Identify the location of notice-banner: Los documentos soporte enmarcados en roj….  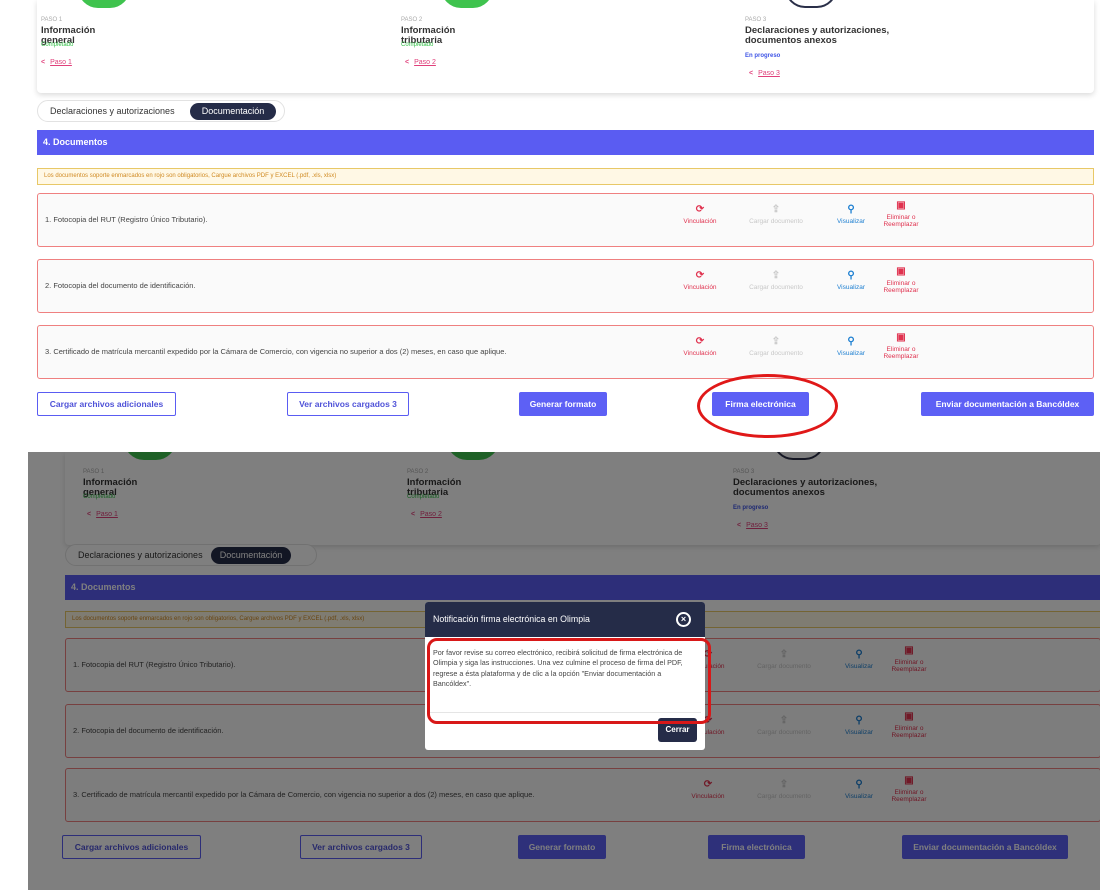
(565, 176).